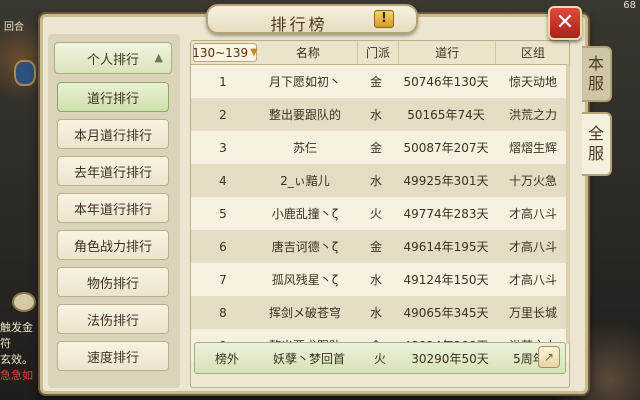 This screenshot has height=400, width=640. I want to click on rank-cell: 6, so click(223, 246).